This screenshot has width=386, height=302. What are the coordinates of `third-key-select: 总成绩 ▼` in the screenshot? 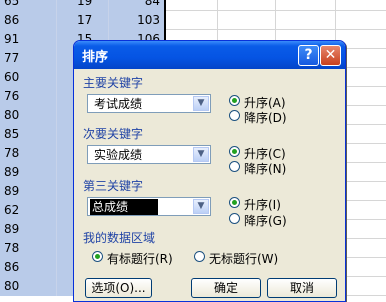 It's located at (149, 206).